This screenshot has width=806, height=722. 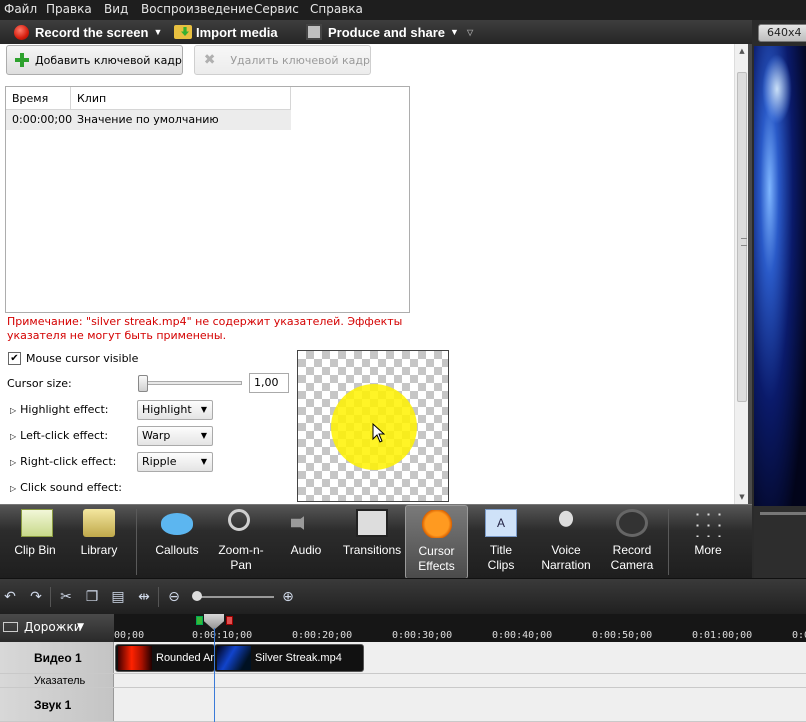 What do you see at coordinates (276, 9) in the screenshot?
I see `menu-tools: Сервис` at bounding box center [276, 9].